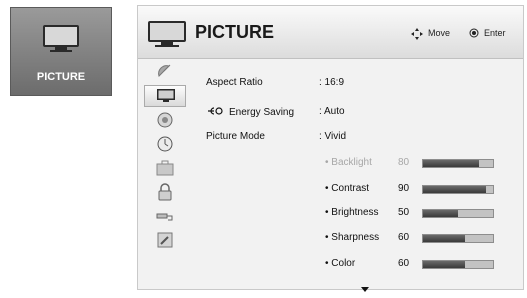  I want to click on setting-picture-mode: Picture Mode, so click(235, 136).